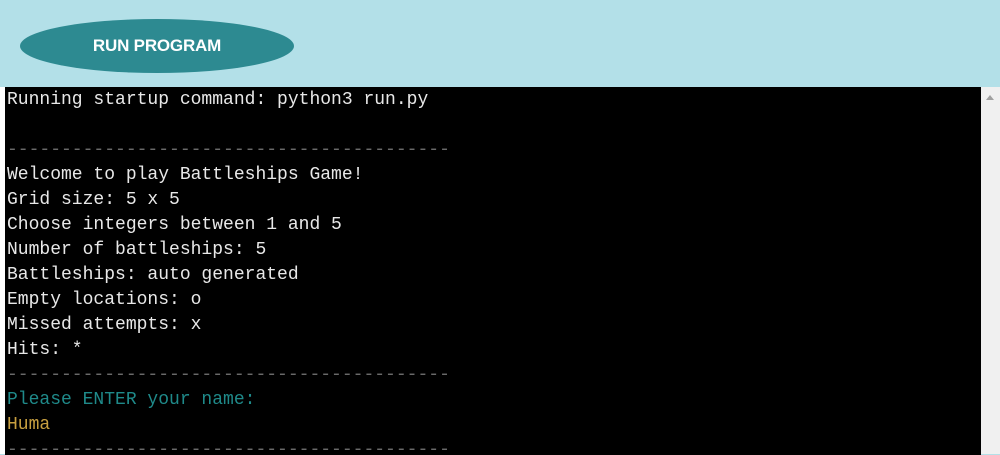  What do you see at coordinates (104, 300) in the screenshot?
I see `terminal-line: Empty locations: o` at bounding box center [104, 300].